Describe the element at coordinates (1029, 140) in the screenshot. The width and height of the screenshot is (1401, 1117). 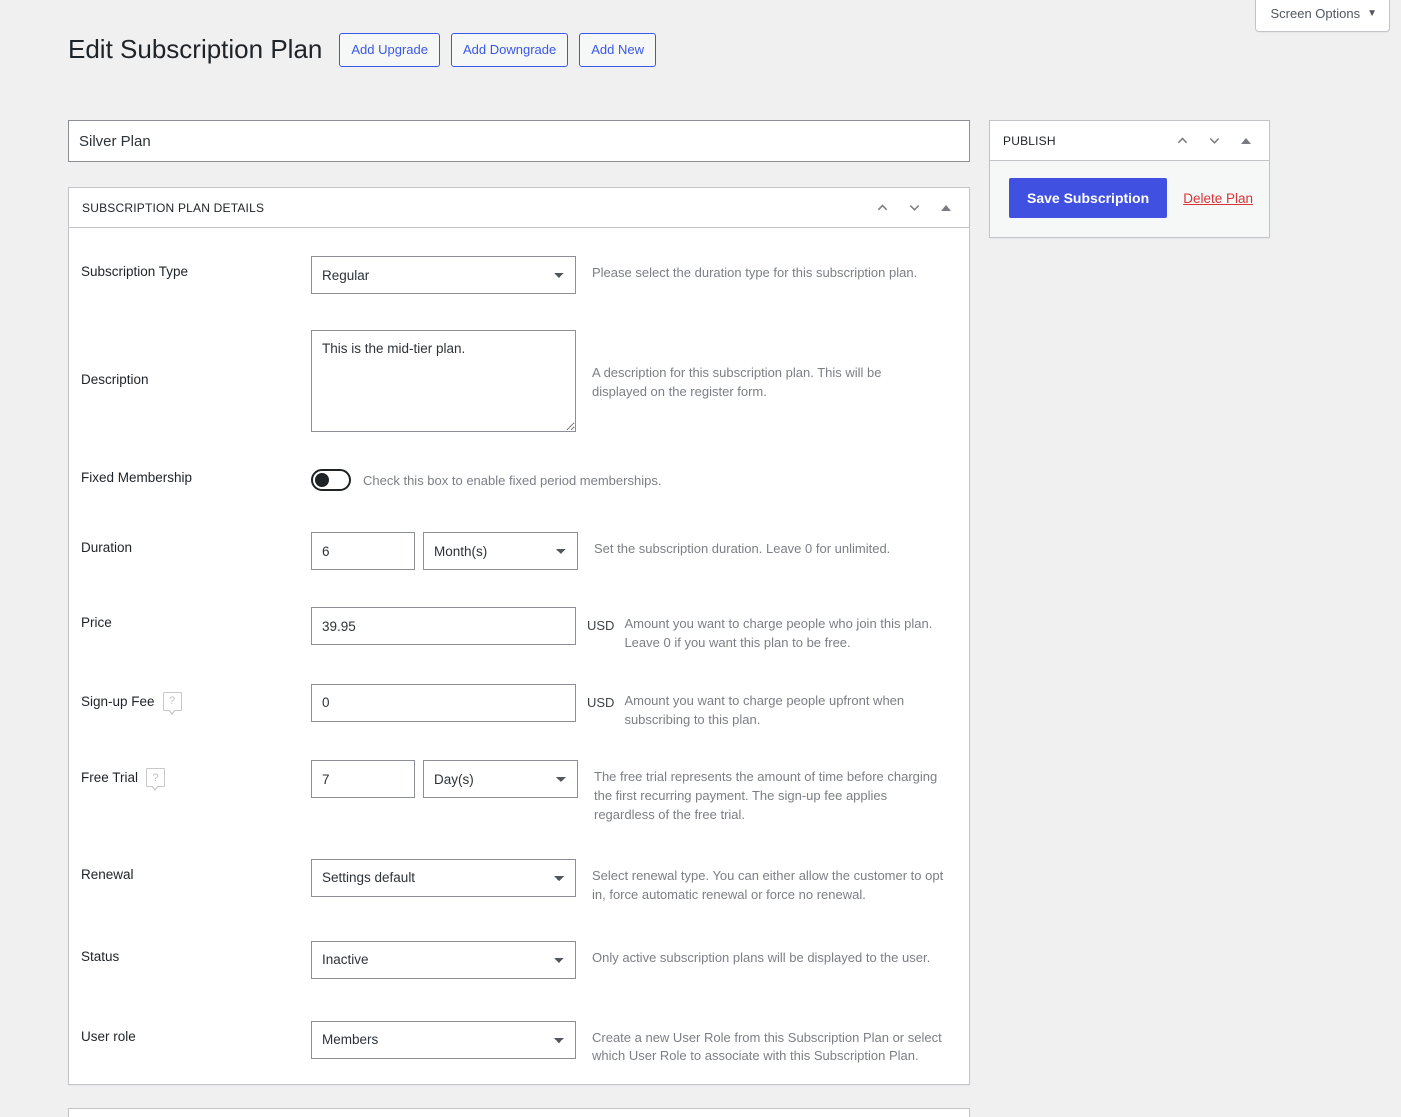
I see `publish-title: Publish` at that location.